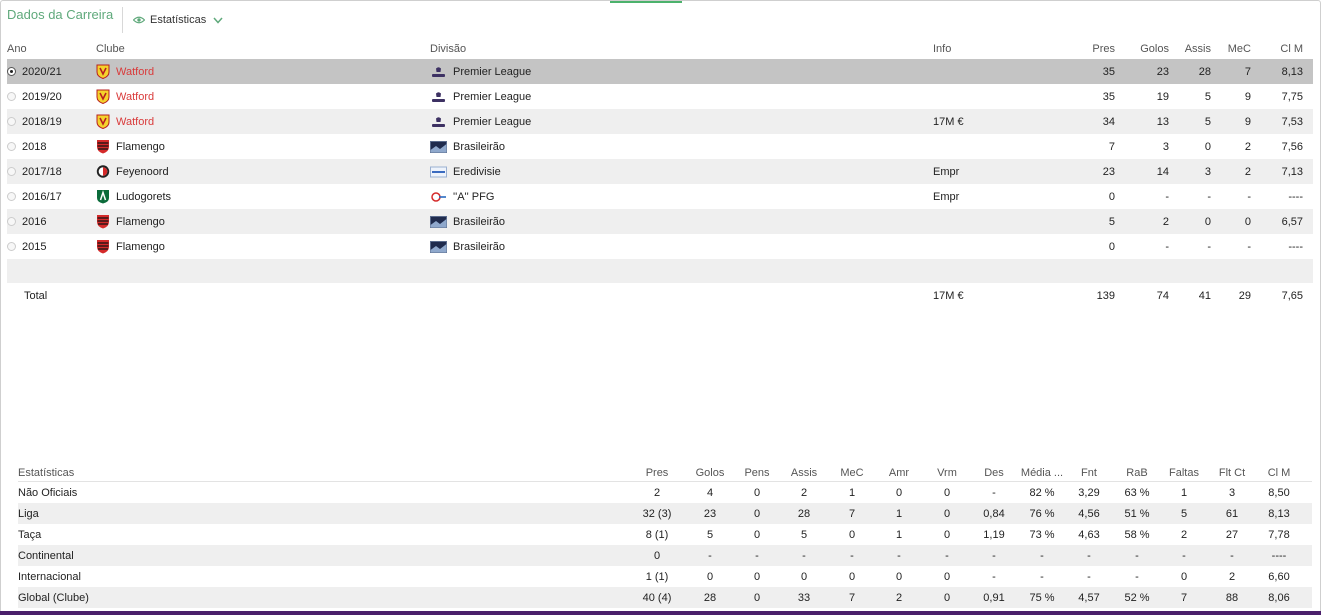 The width and height of the screenshot is (1321, 615). Describe the element at coordinates (1089, 492) in the screenshot. I see `stats-fnt-cell: 3,29` at that location.